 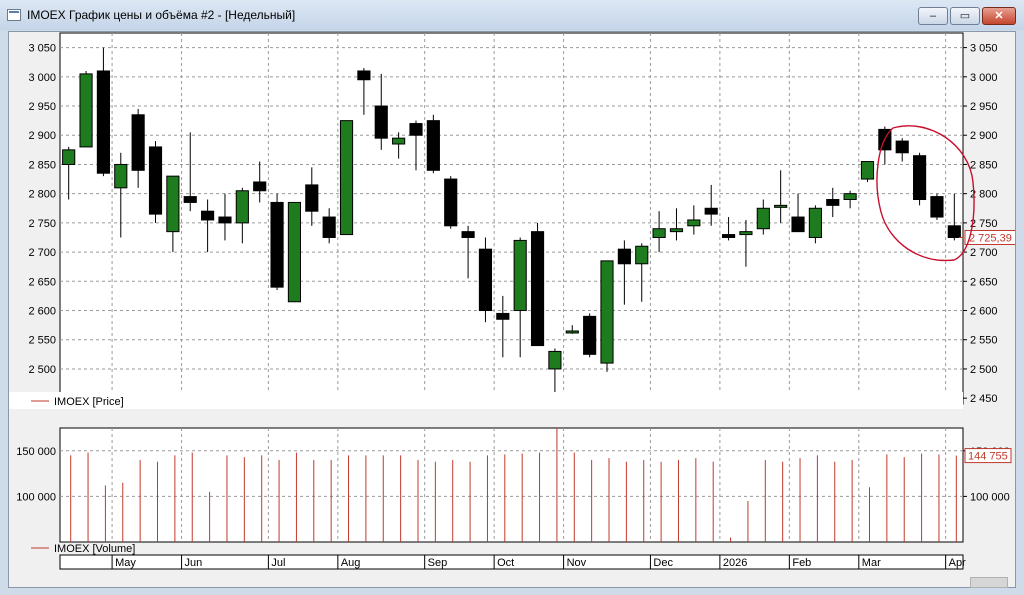 I want to click on price-y-tick-label-left: 2 800, so click(x=42, y=195).